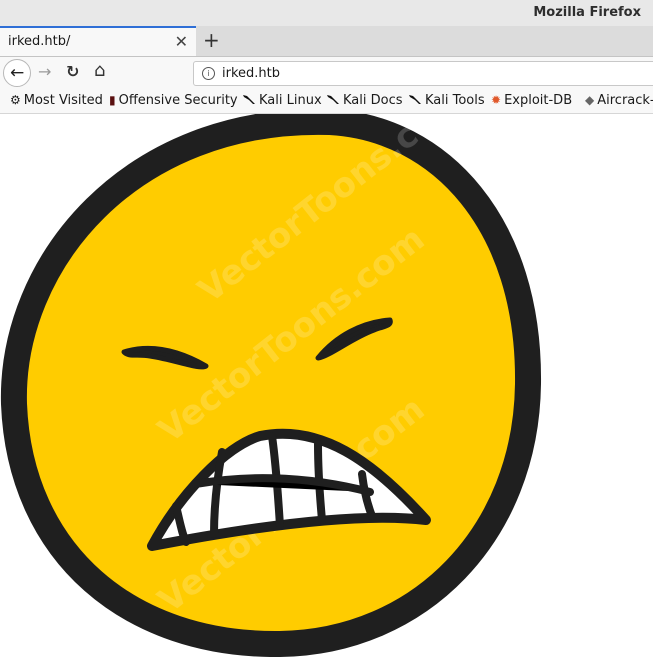 This screenshot has height=661, width=653. Describe the element at coordinates (39, 41) in the screenshot. I see `tab-title: irked.htb/` at that location.